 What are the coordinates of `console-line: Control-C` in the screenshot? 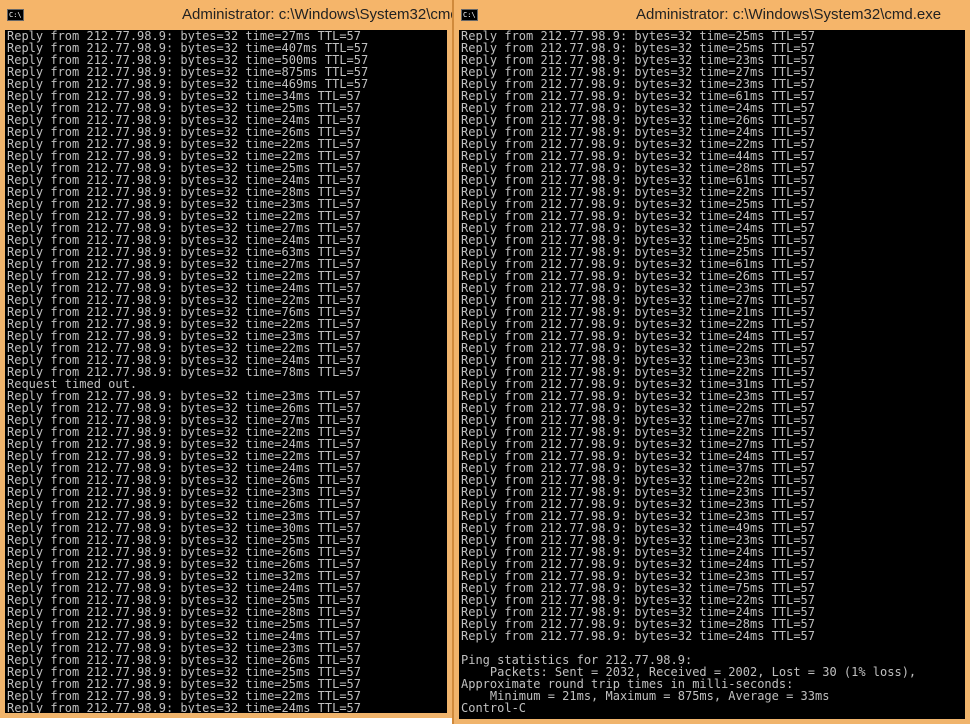 It's located at (494, 708).